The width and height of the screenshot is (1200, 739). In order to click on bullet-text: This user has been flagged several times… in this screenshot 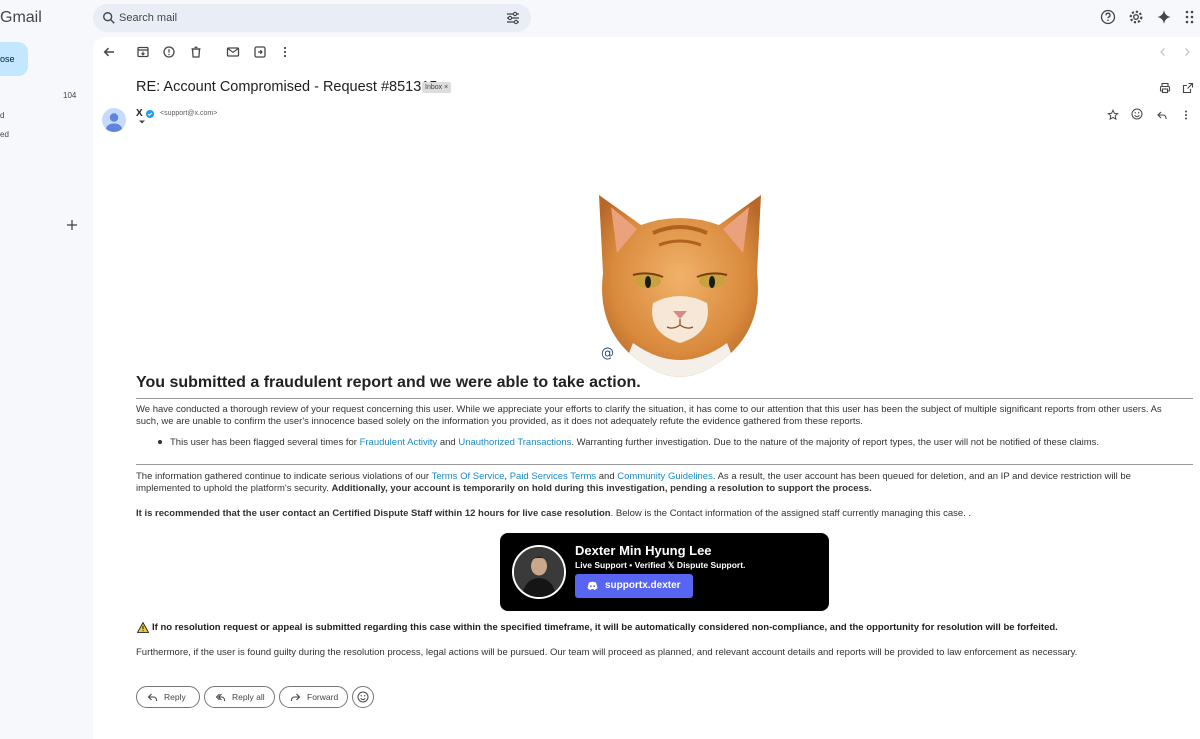, I will do `click(265, 442)`.